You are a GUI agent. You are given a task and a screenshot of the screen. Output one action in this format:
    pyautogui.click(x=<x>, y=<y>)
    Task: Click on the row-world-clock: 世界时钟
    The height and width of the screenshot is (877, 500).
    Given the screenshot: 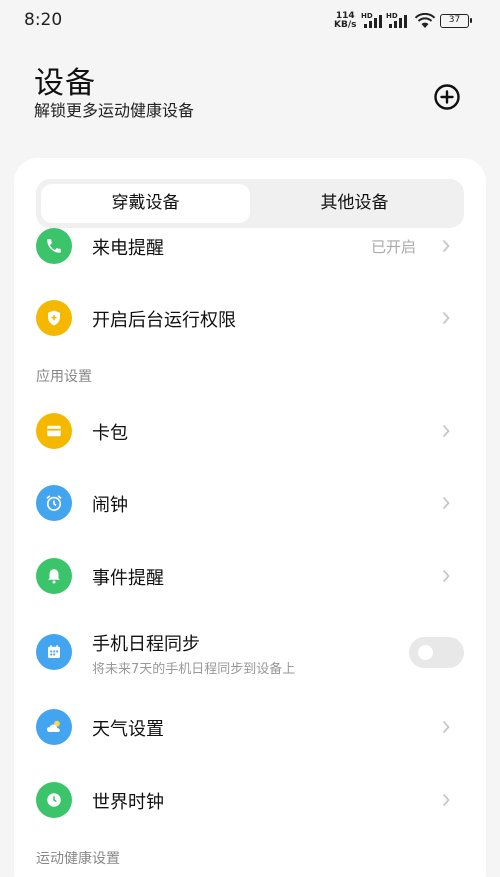 What is the action you would take?
    pyautogui.click(x=250, y=800)
    